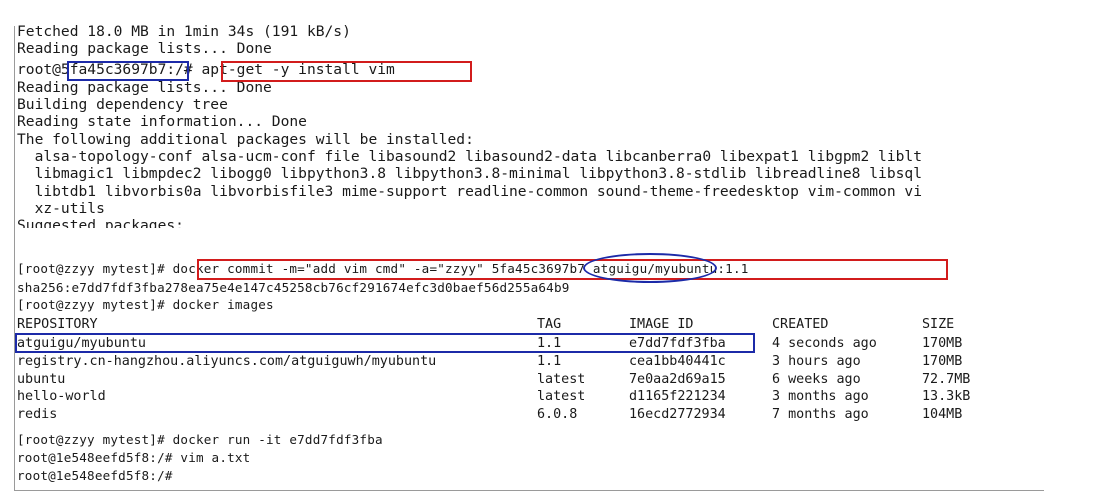  What do you see at coordinates (41, 379) in the screenshot?
I see `row-repository: ubuntu` at bounding box center [41, 379].